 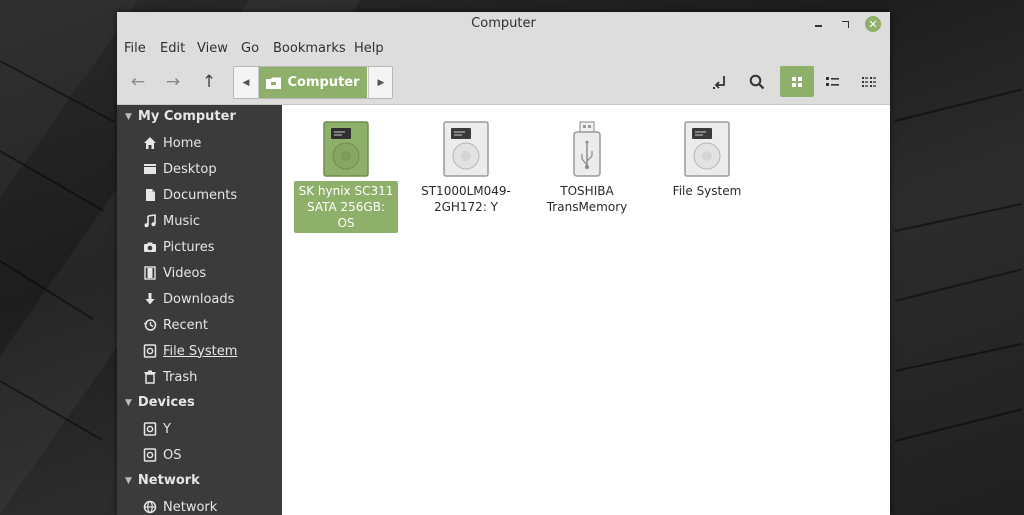 What do you see at coordinates (172, 48) in the screenshot?
I see `menu-edit: Edit` at bounding box center [172, 48].